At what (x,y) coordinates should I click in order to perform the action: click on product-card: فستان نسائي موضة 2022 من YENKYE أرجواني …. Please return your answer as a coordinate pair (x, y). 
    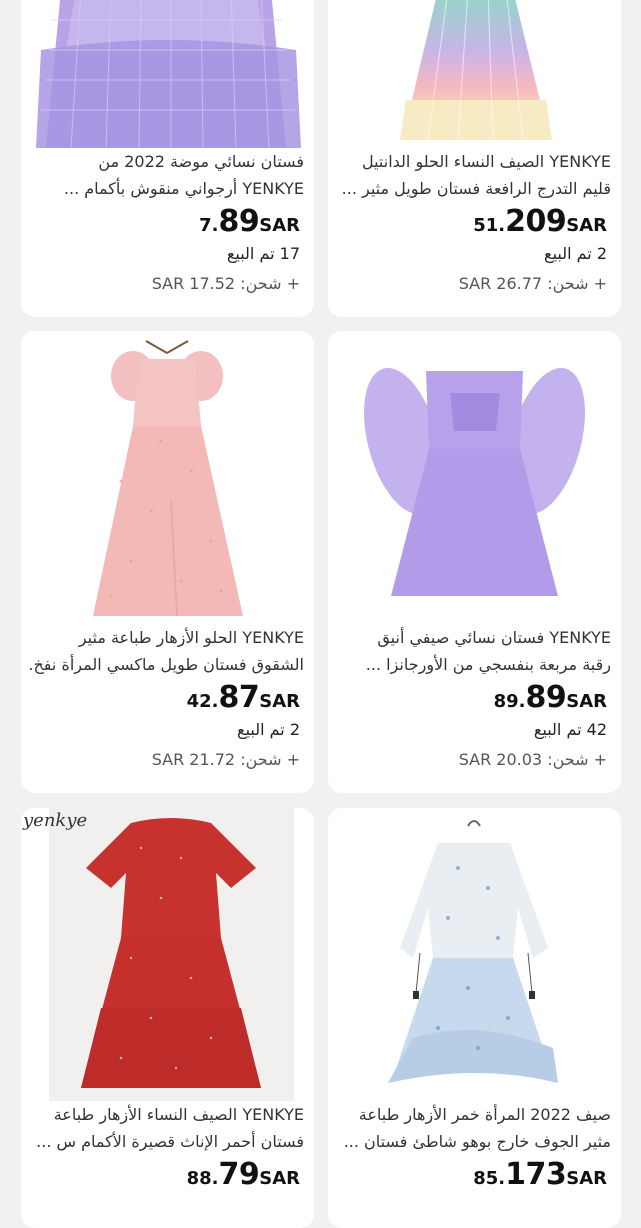
    Looking at the image, I should click on (167, 158).